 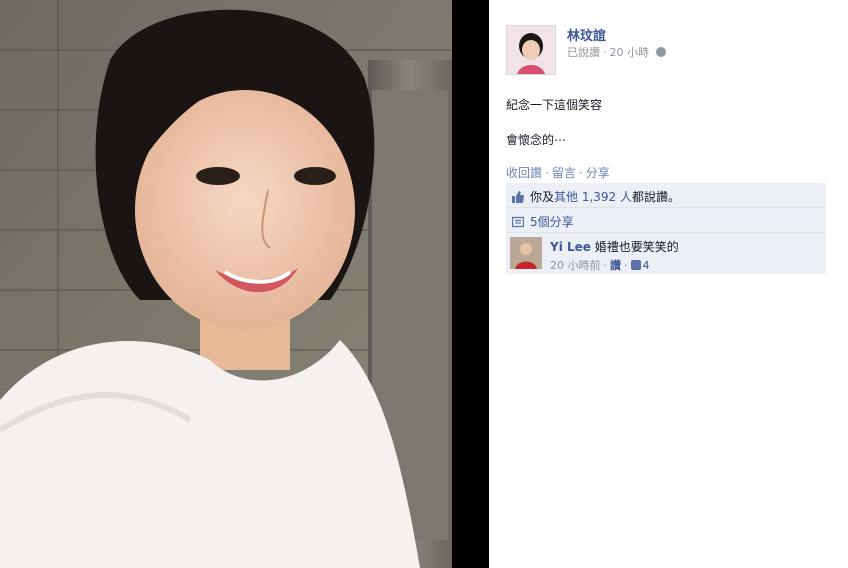 I want to click on shares-text: 5個分享, so click(x=666, y=221).